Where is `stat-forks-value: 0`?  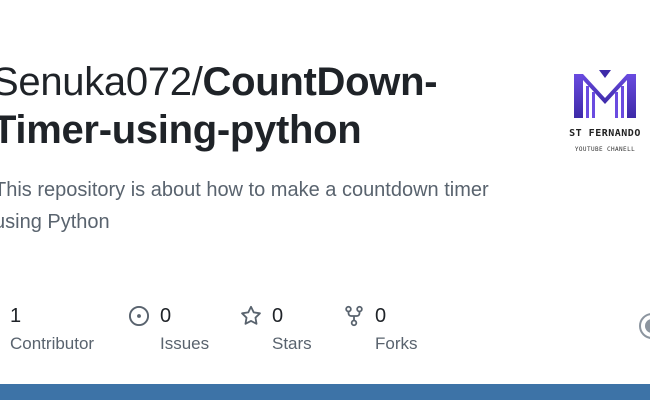 stat-forks-value: 0 is located at coordinates (381, 316).